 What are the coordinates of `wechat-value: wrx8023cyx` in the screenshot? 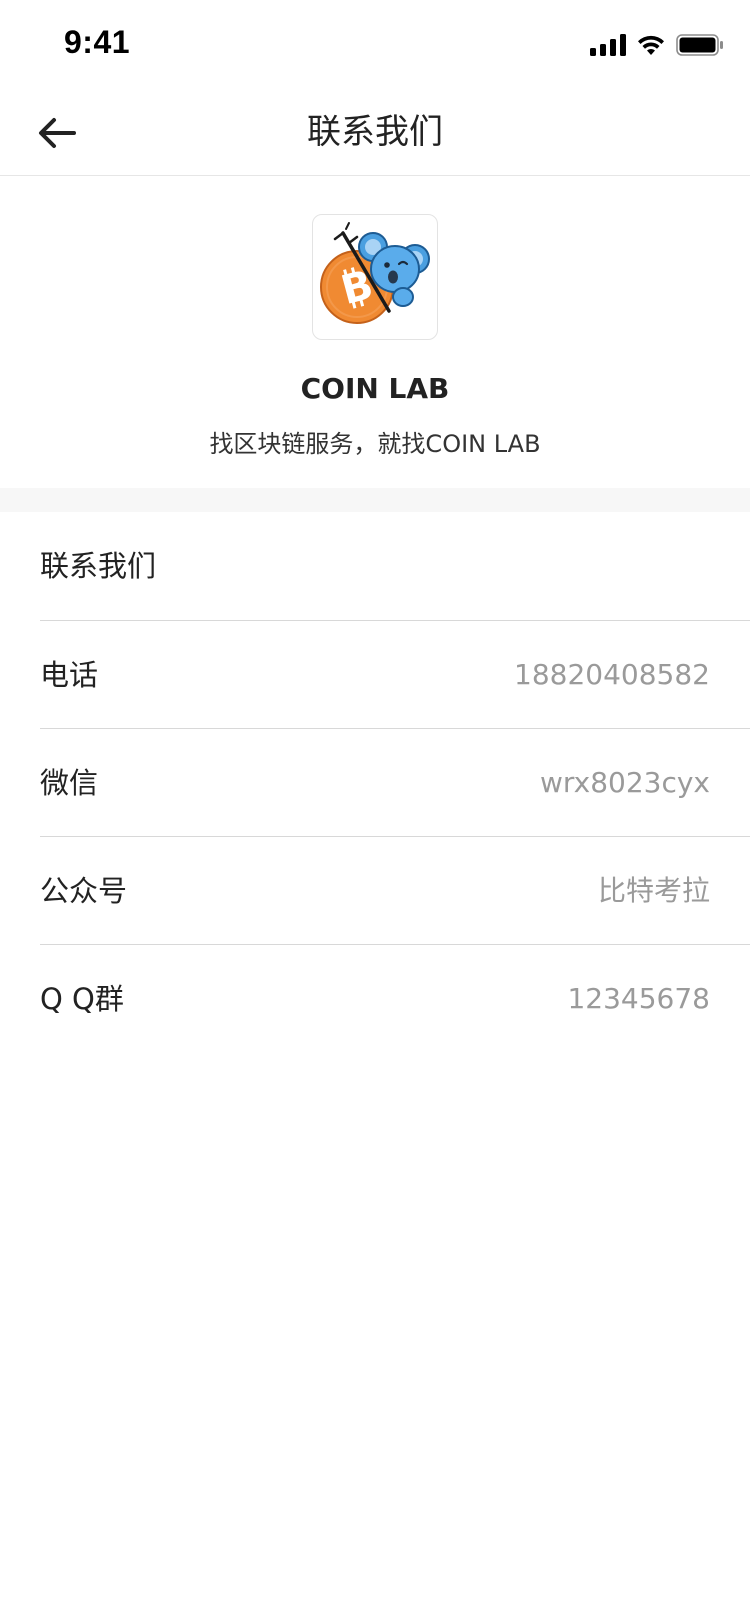 It's located at (625, 783).